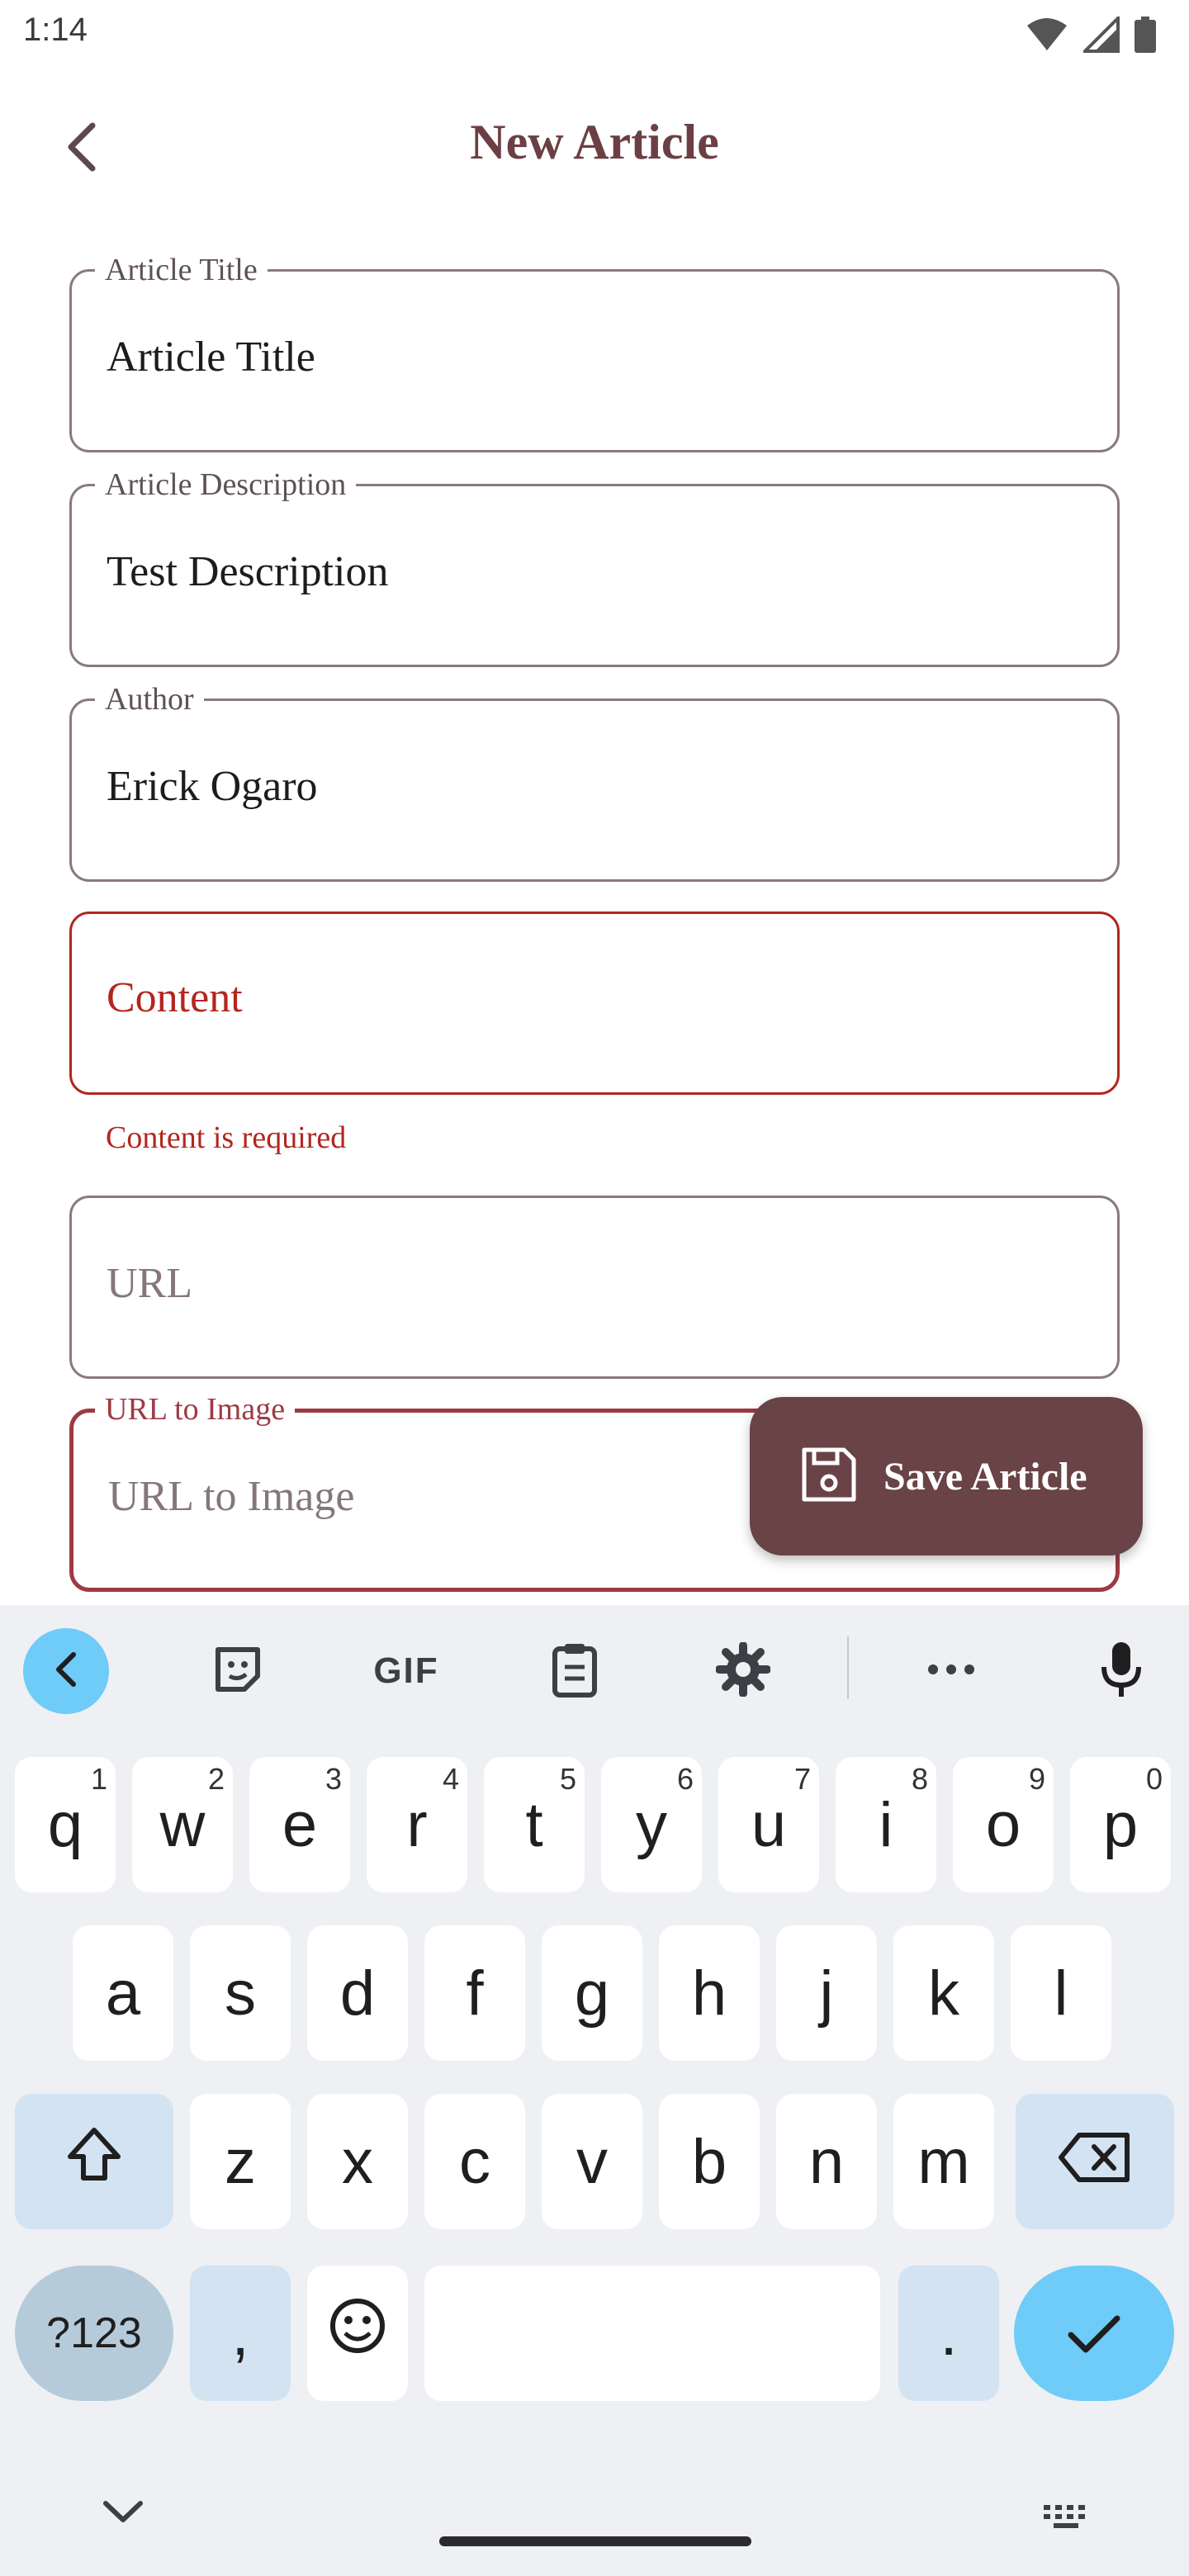 Image resolution: width=1189 pixels, height=2576 pixels. Describe the element at coordinates (943, 2161) in the screenshot. I see `key-m: m` at that location.